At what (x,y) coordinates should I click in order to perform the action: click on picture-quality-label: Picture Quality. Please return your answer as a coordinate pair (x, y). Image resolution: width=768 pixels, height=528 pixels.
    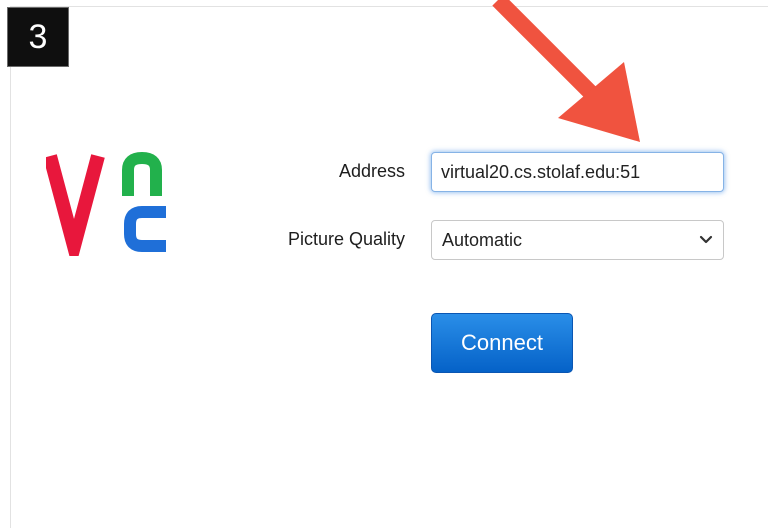
    Looking at the image, I should click on (346, 239).